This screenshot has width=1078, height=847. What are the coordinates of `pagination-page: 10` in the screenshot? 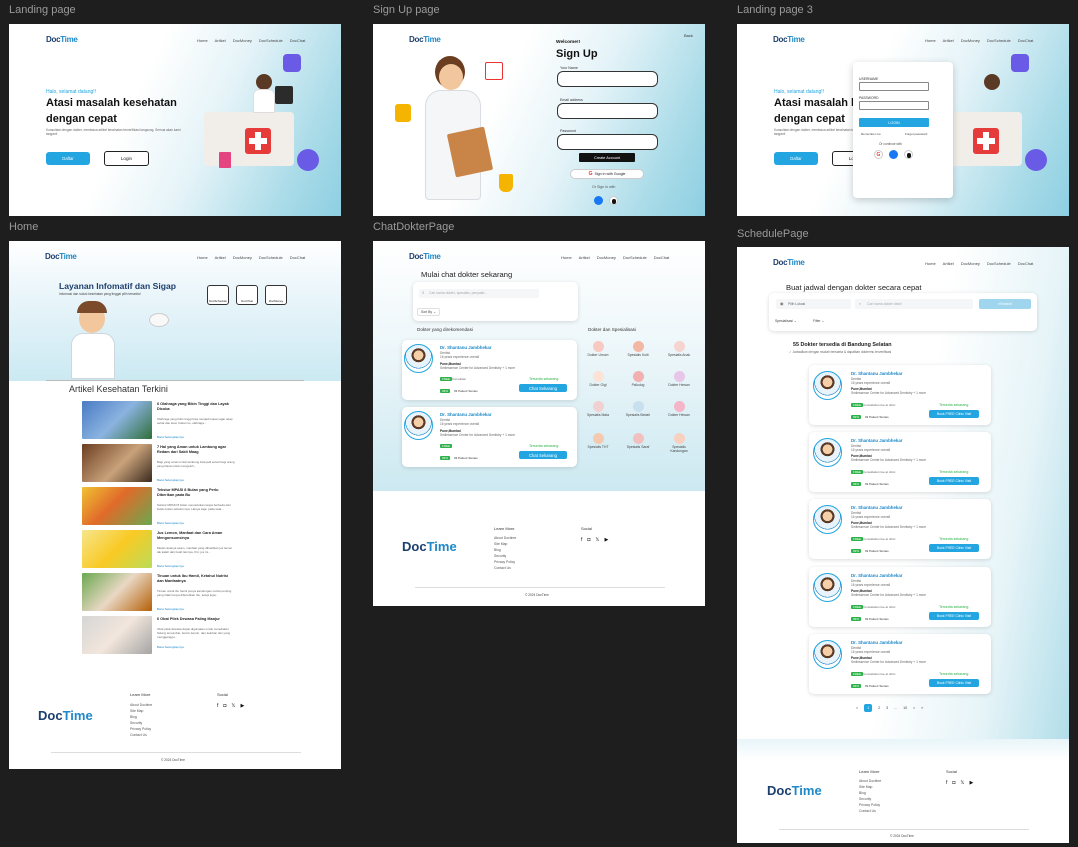 It's located at (905, 708).